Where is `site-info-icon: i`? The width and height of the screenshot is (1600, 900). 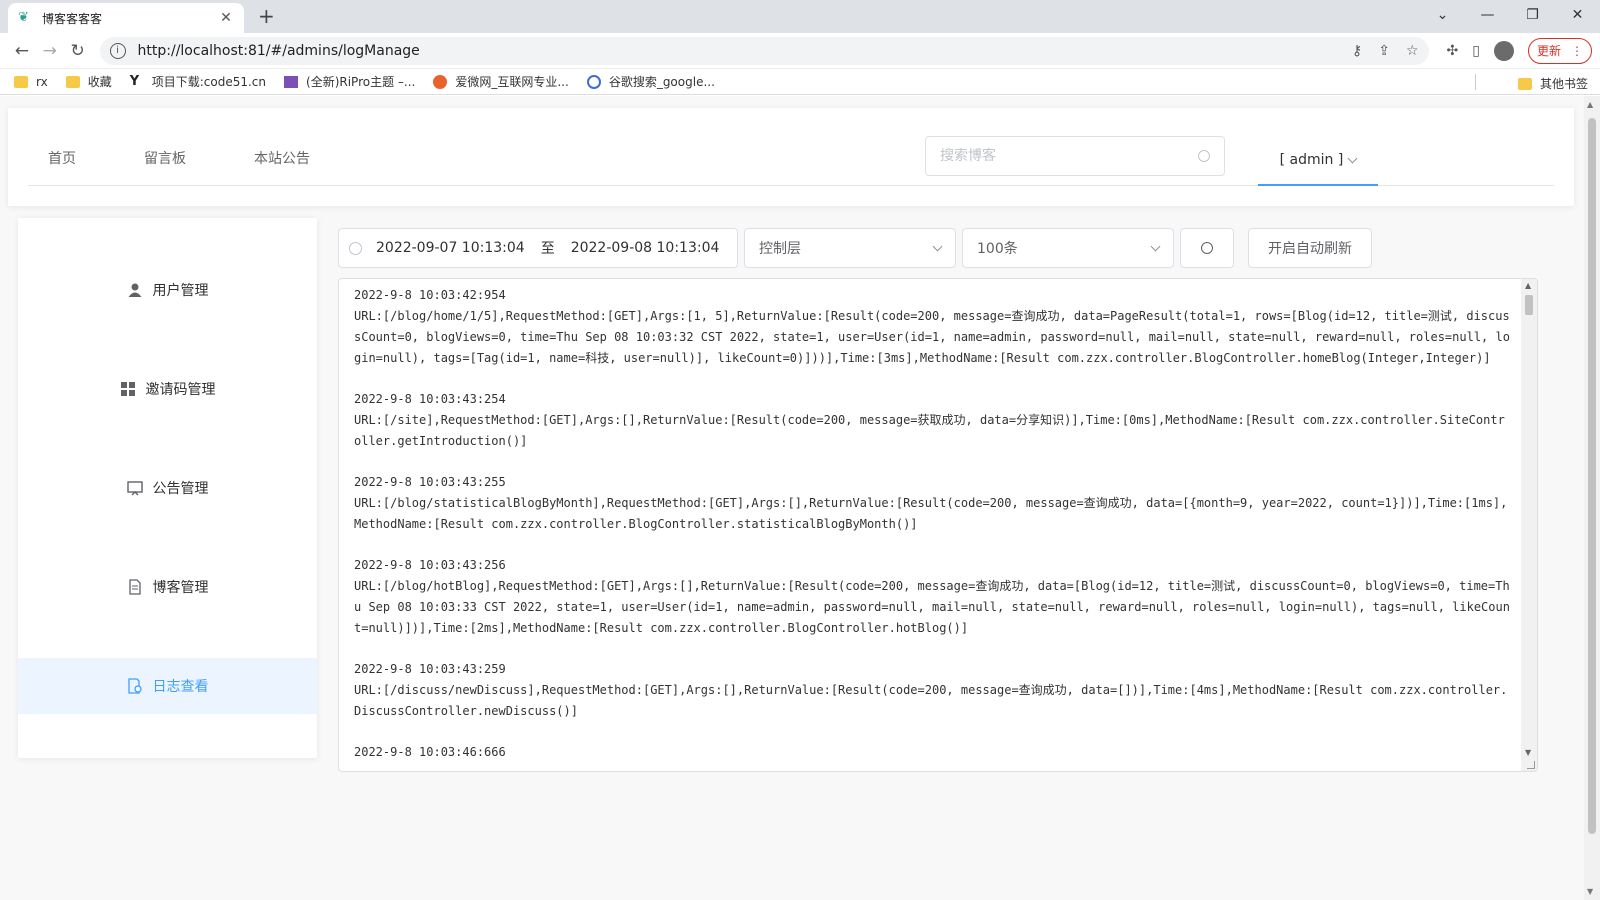 site-info-icon: i is located at coordinates (117, 50).